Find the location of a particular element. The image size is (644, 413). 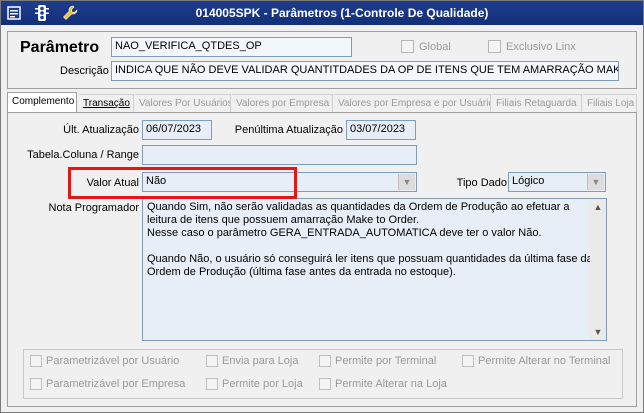

tab-valores-empresa: Valores por Empresa is located at coordinates (282, 103).